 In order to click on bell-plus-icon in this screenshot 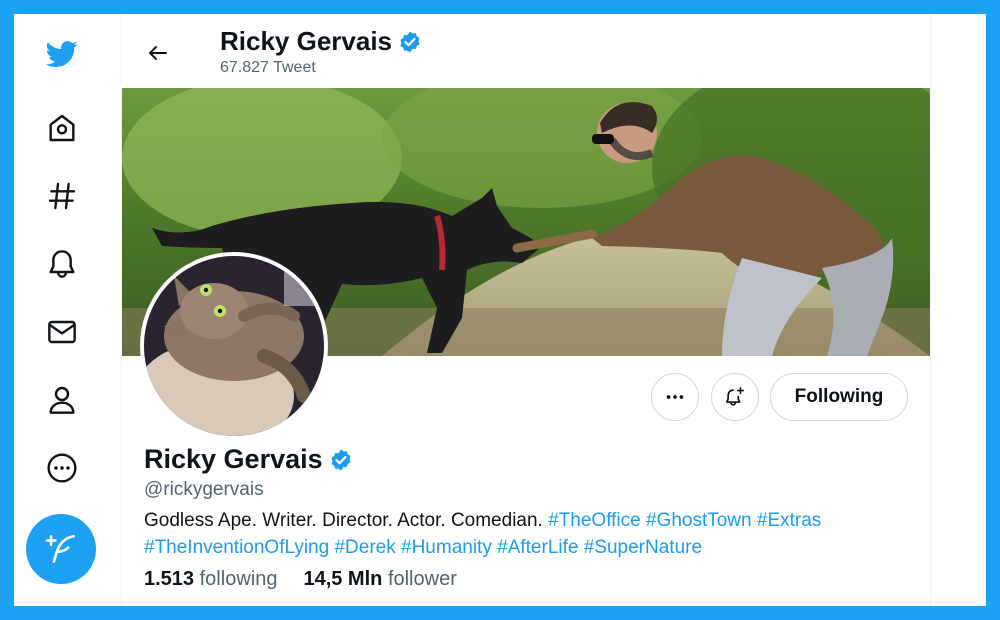, I will do `click(735, 396)`.